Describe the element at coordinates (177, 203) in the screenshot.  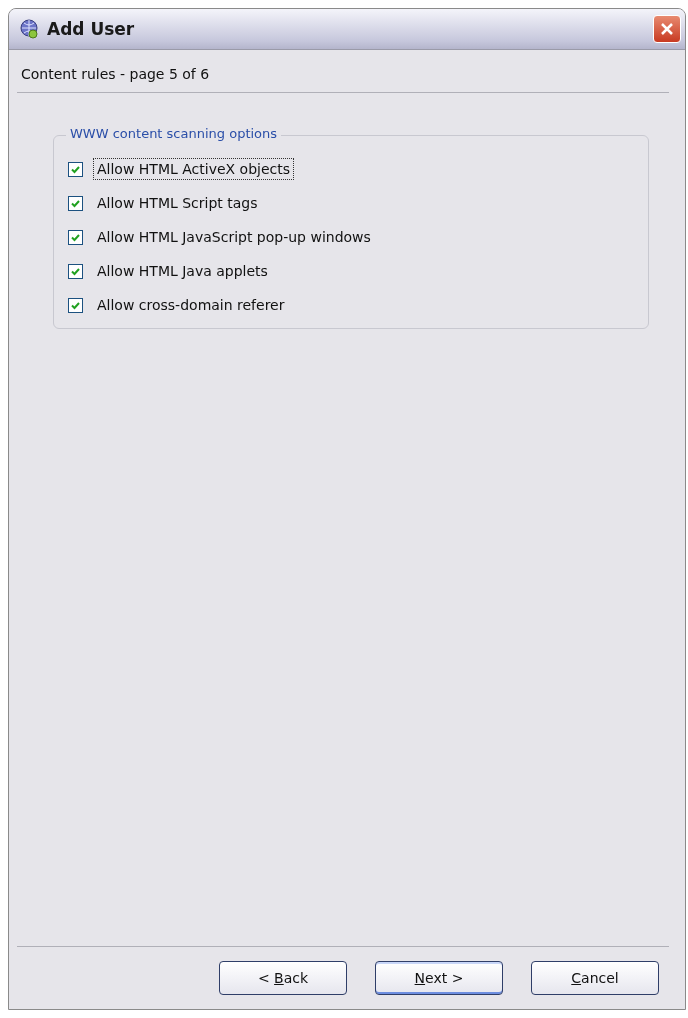
I see `option-label: Allow HTML Script tags` at that location.